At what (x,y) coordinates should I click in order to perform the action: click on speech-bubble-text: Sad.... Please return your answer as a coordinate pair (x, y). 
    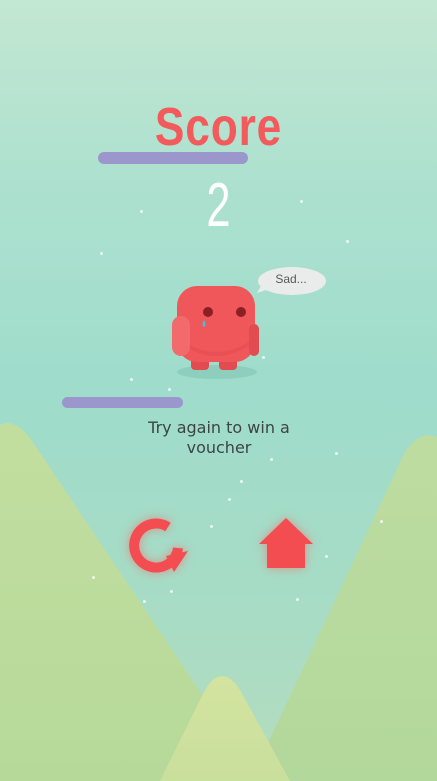
    Looking at the image, I should click on (291, 279).